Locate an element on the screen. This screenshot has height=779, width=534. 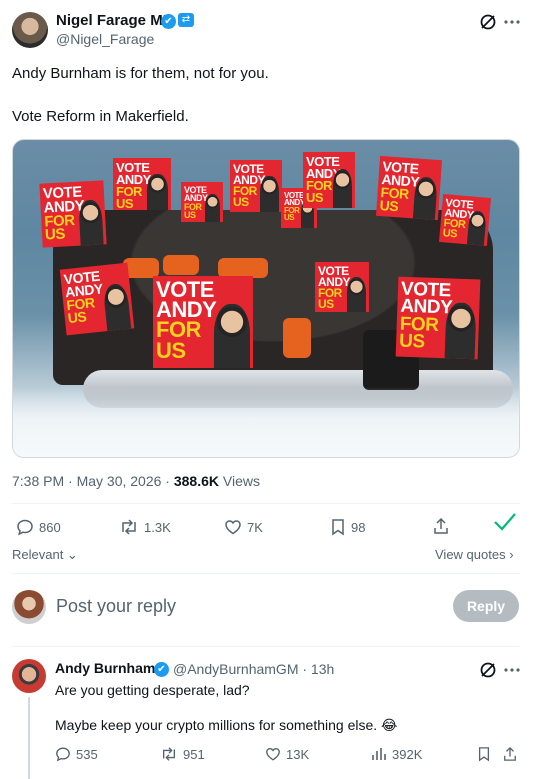
comment-views-button: 392K is located at coordinates (396, 754).